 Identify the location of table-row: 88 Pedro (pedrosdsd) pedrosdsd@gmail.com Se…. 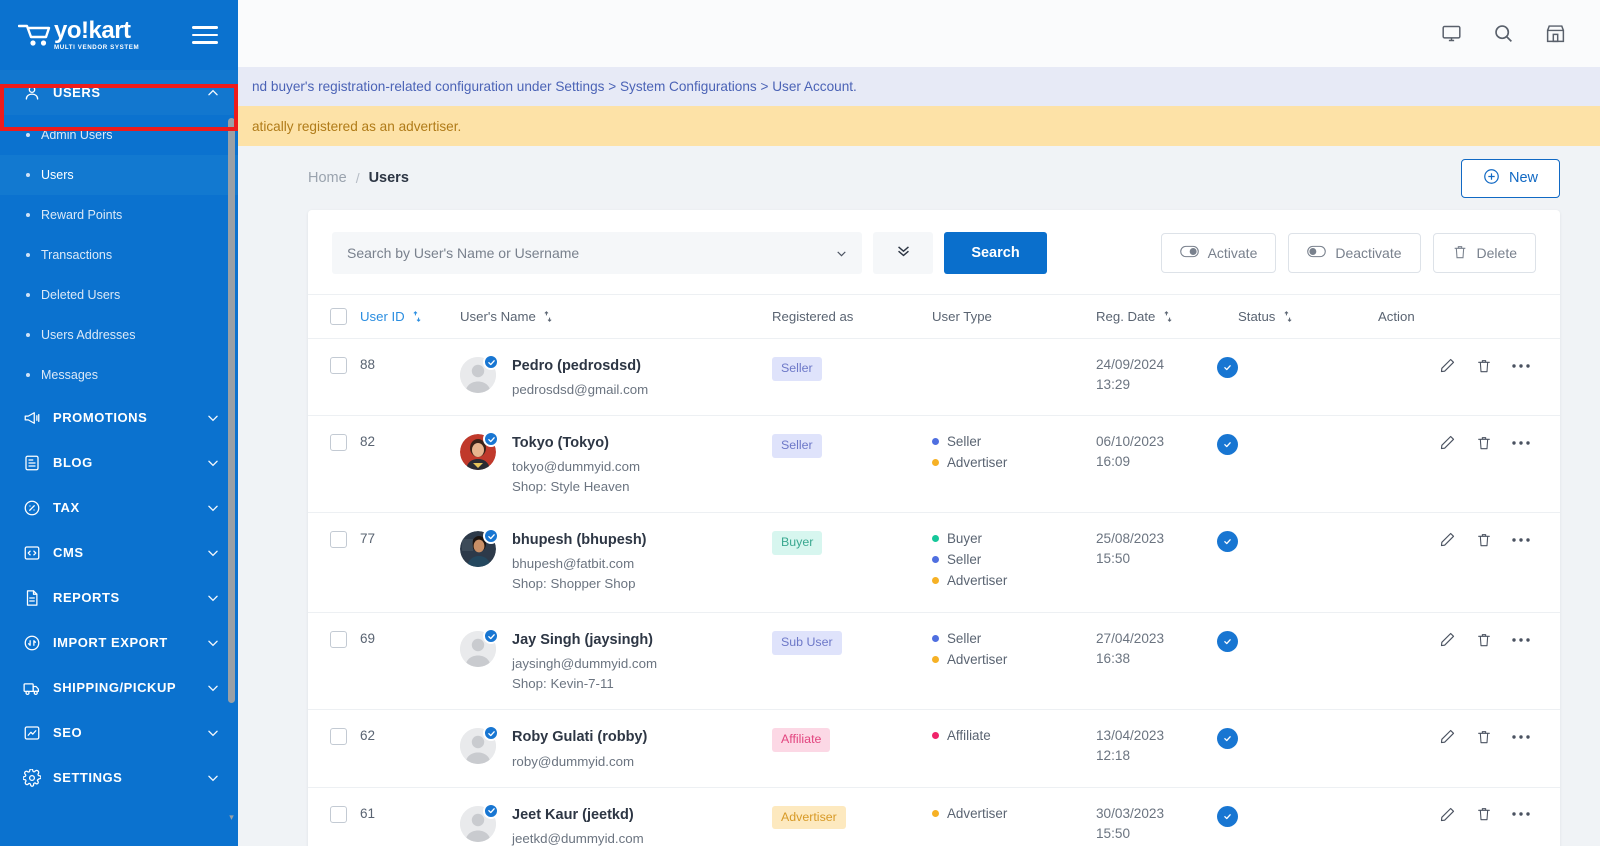
(934, 377).